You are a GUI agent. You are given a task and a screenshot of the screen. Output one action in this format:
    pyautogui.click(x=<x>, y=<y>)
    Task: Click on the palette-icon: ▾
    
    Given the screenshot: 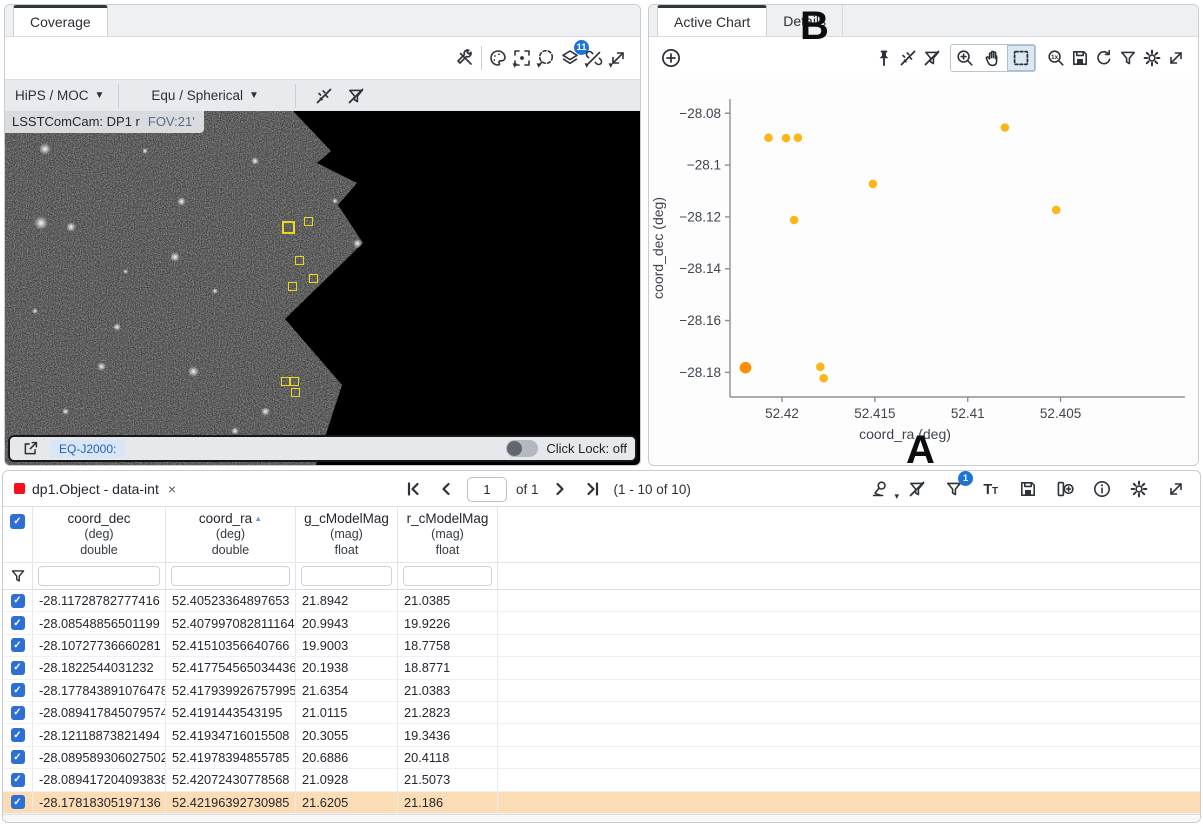 What is the action you would take?
    pyautogui.click(x=501, y=58)
    